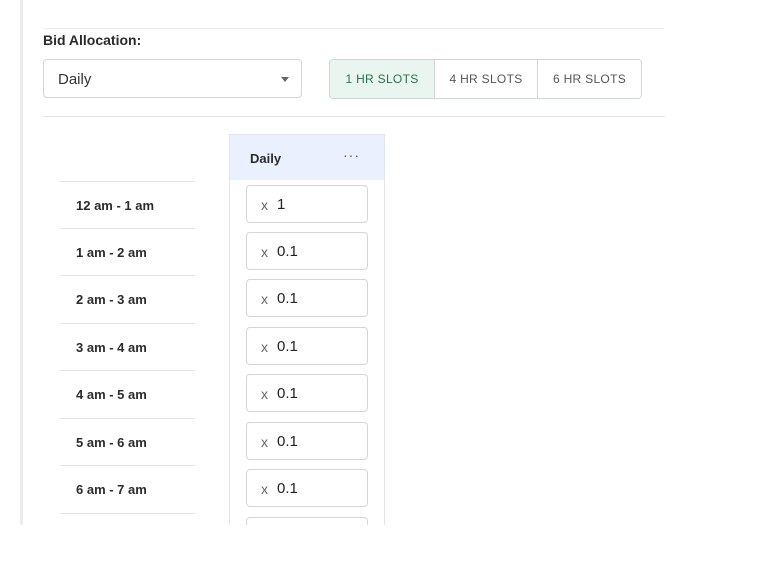 The width and height of the screenshot is (768, 568). I want to click on multiplier-input, so click(307, 521).